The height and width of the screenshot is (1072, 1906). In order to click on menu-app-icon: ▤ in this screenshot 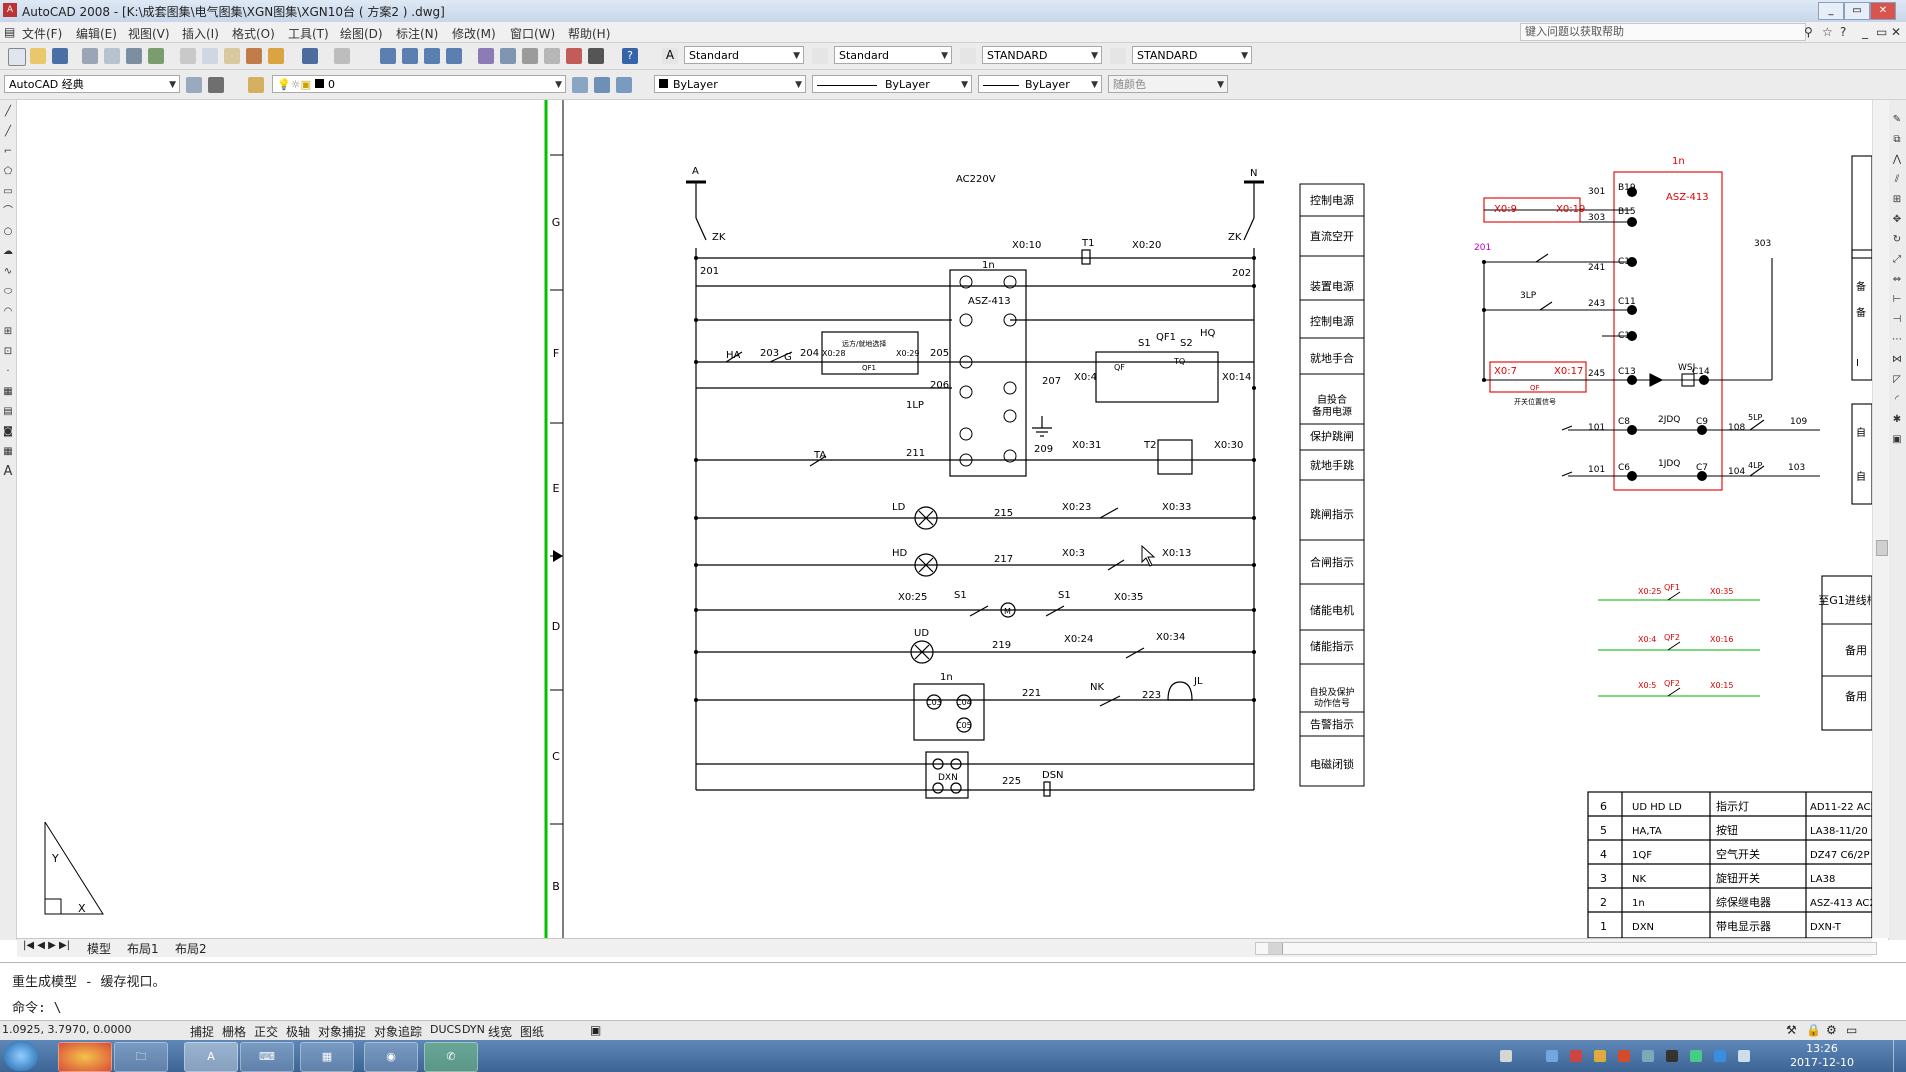, I will do `click(9, 32)`.